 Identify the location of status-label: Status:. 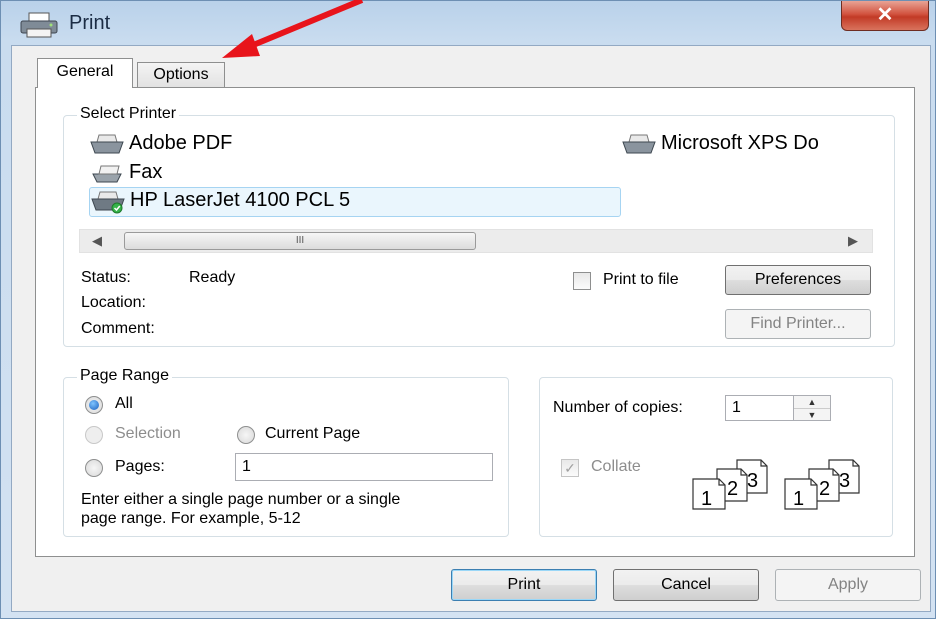
(106, 277).